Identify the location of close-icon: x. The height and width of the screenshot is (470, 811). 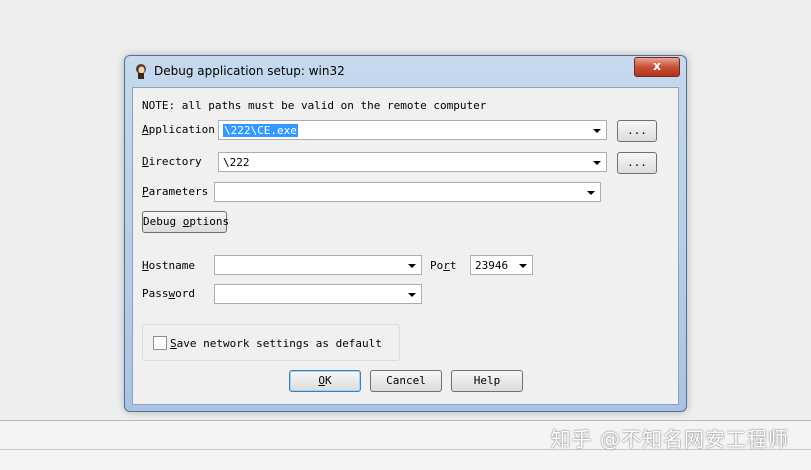
(657, 66).